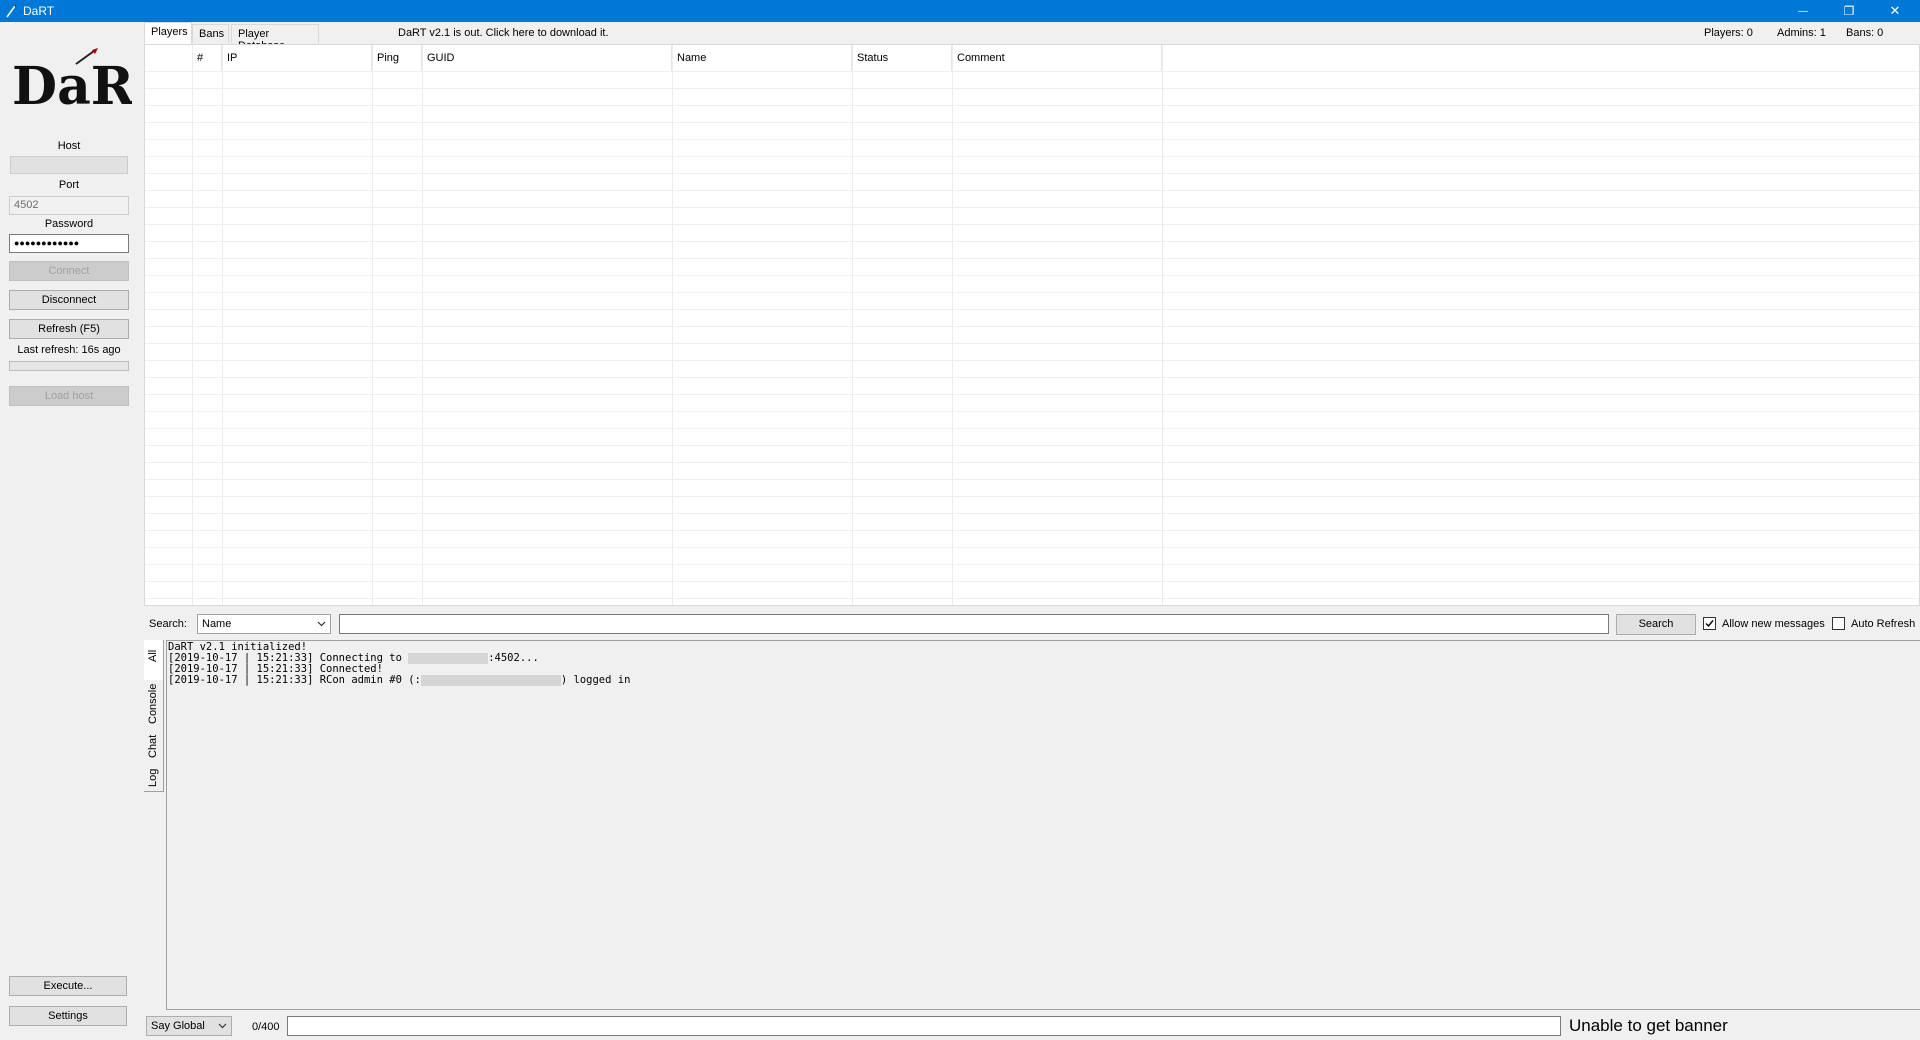 This screenshot has height=1040, width=1920. I want to click on auto-refresh-label: Auto Refresh, so click(1883, 624).